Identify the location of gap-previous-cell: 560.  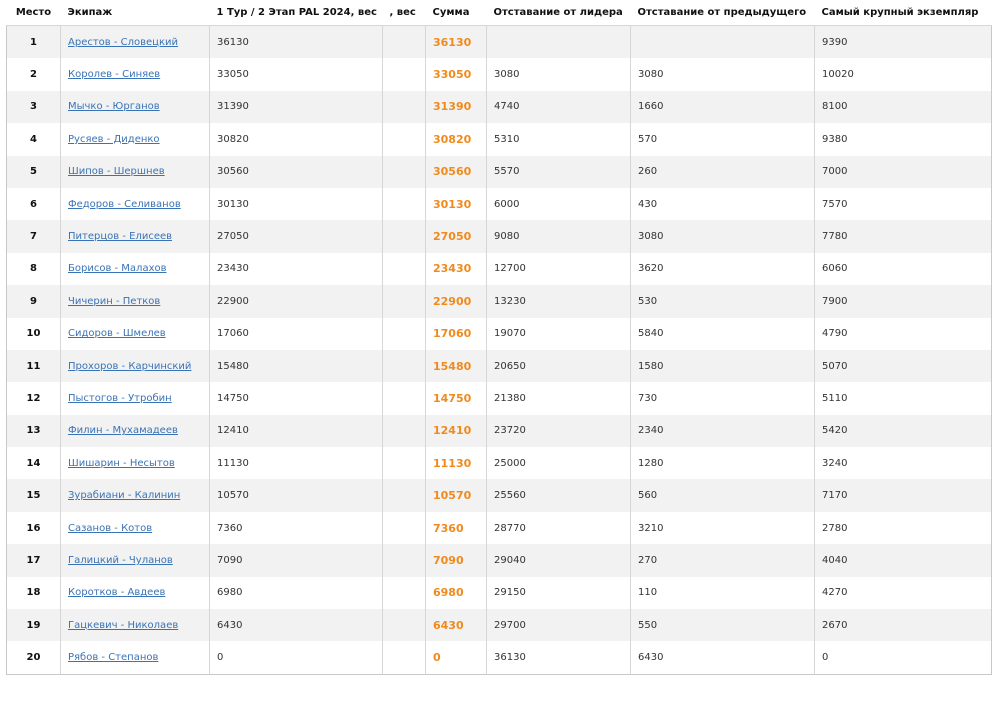
(722, 495).